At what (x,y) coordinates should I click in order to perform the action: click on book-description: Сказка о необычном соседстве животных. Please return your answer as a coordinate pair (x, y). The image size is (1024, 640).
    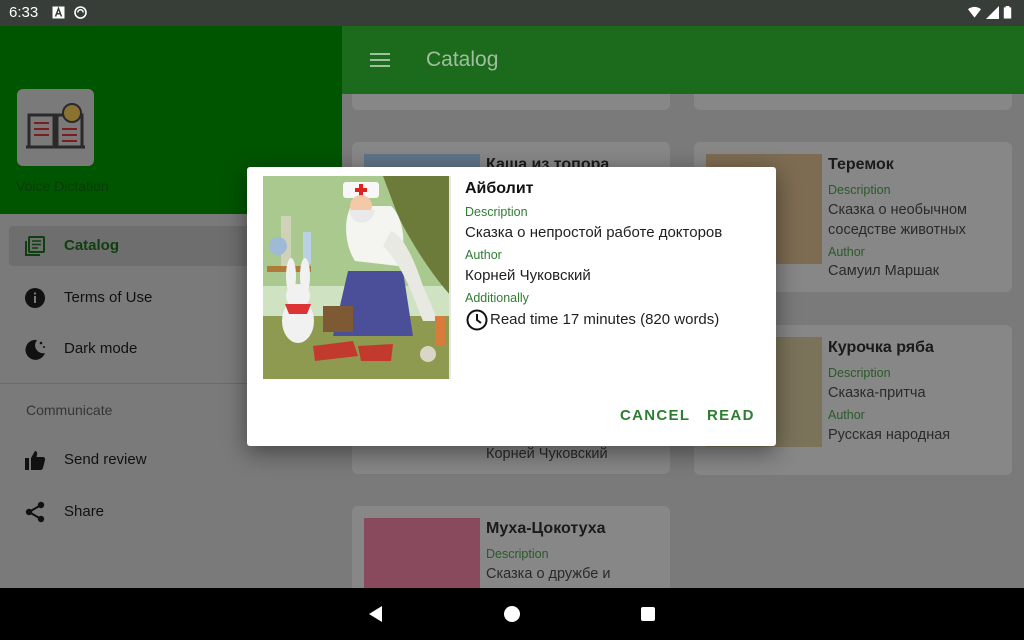
    Looking at the image, I should click on (897, 220).